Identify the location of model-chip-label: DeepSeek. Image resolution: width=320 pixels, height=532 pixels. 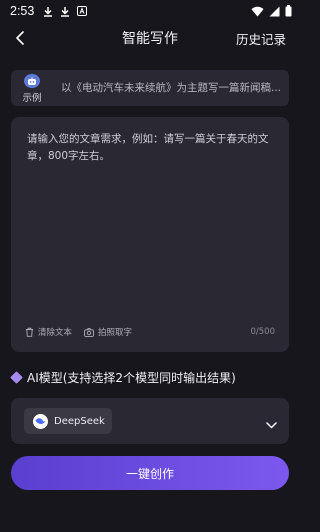
(79, 421).